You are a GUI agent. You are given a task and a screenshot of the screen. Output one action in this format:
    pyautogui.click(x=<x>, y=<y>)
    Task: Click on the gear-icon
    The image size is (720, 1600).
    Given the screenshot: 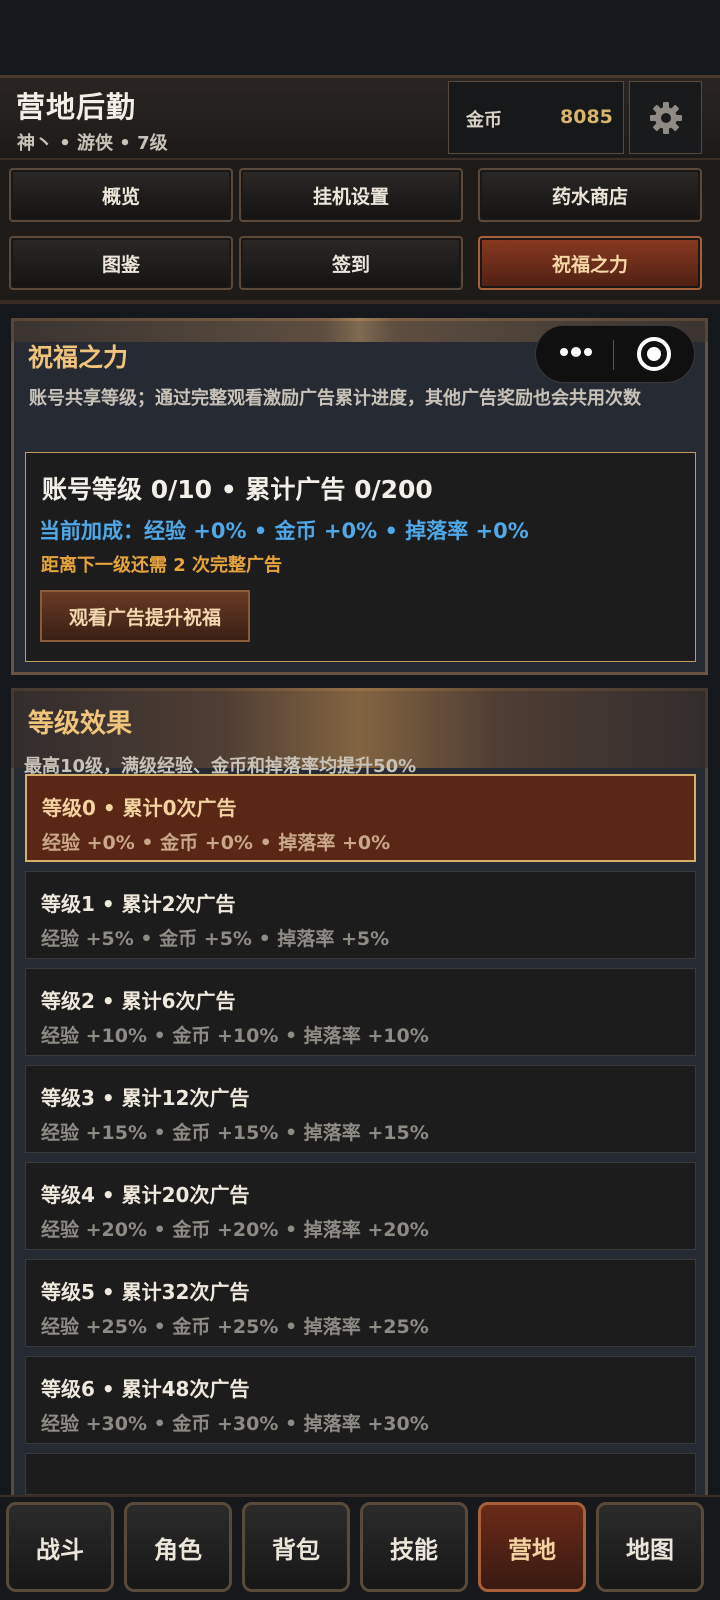 What is the action you would take?
    pyautogui.click(x=665, y=117)
    